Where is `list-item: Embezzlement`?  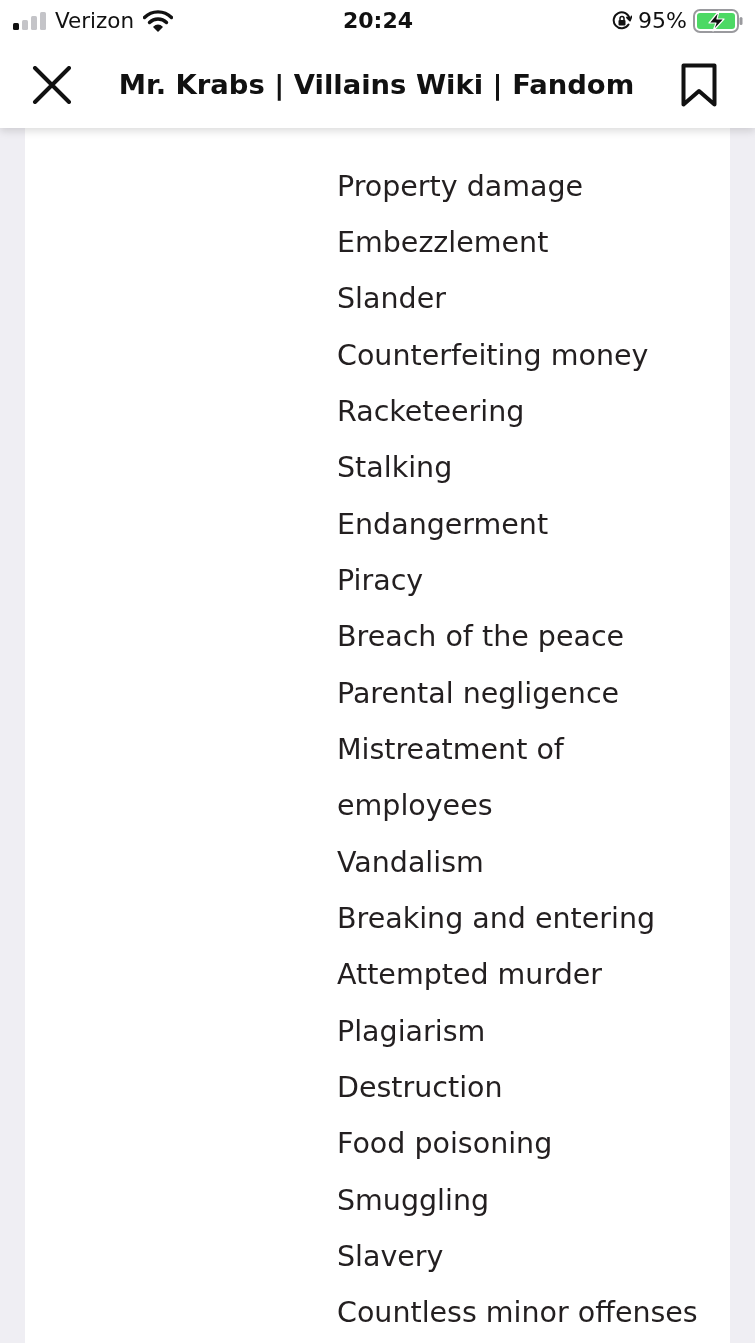
list-item: Embezzlement is located at coordinates (443, 242).